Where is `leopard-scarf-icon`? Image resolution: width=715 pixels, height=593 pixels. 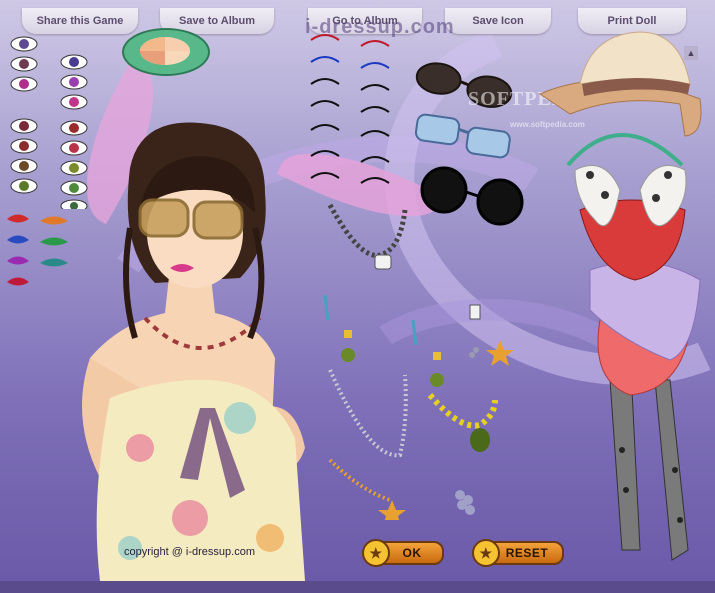
leopard-scarf-icon is located at coordinates (649, 470).